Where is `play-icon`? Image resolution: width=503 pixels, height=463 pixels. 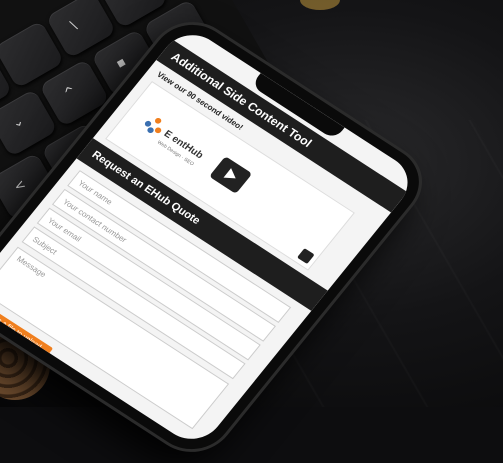 play-icon is located at coordinates (231, 175).